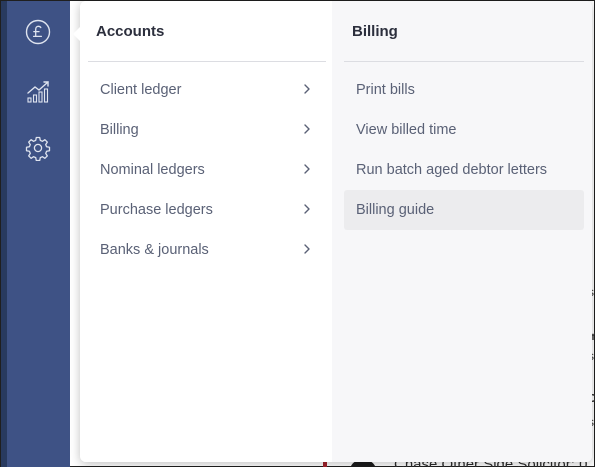 The height and width of the screenshot is (467, 595). What do you see at coordinates (130, 31) in the screenshot?
I see `accounts-title: Accounts` at bounding box center [130, 31].